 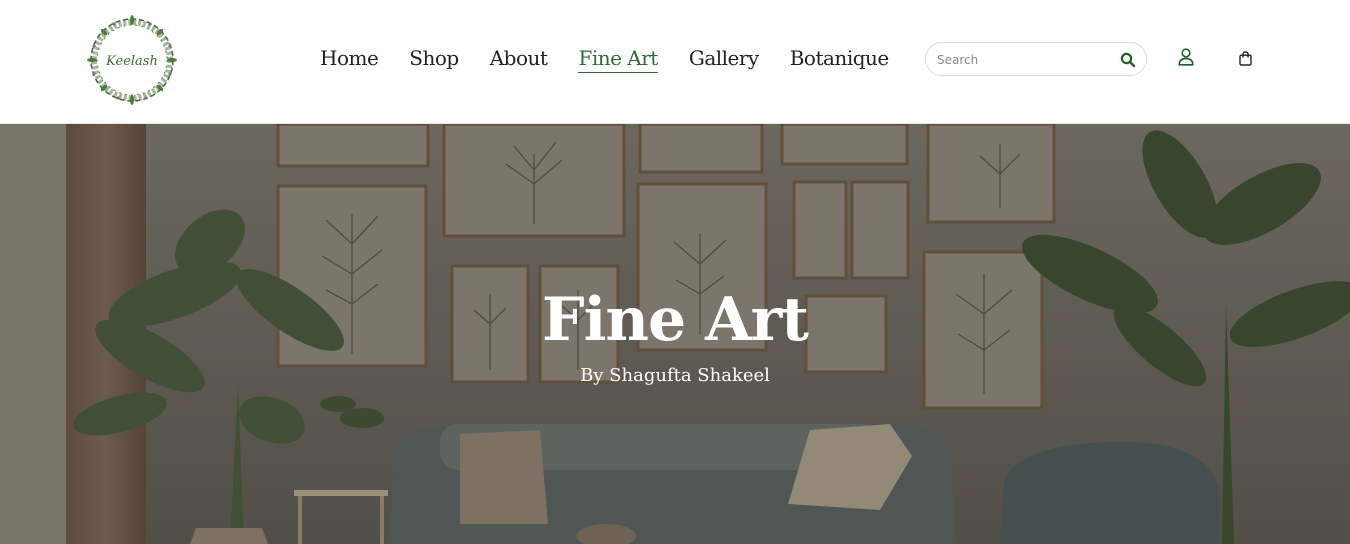 I want to click on logo-text: Keelash, so click(x=131, y=61).